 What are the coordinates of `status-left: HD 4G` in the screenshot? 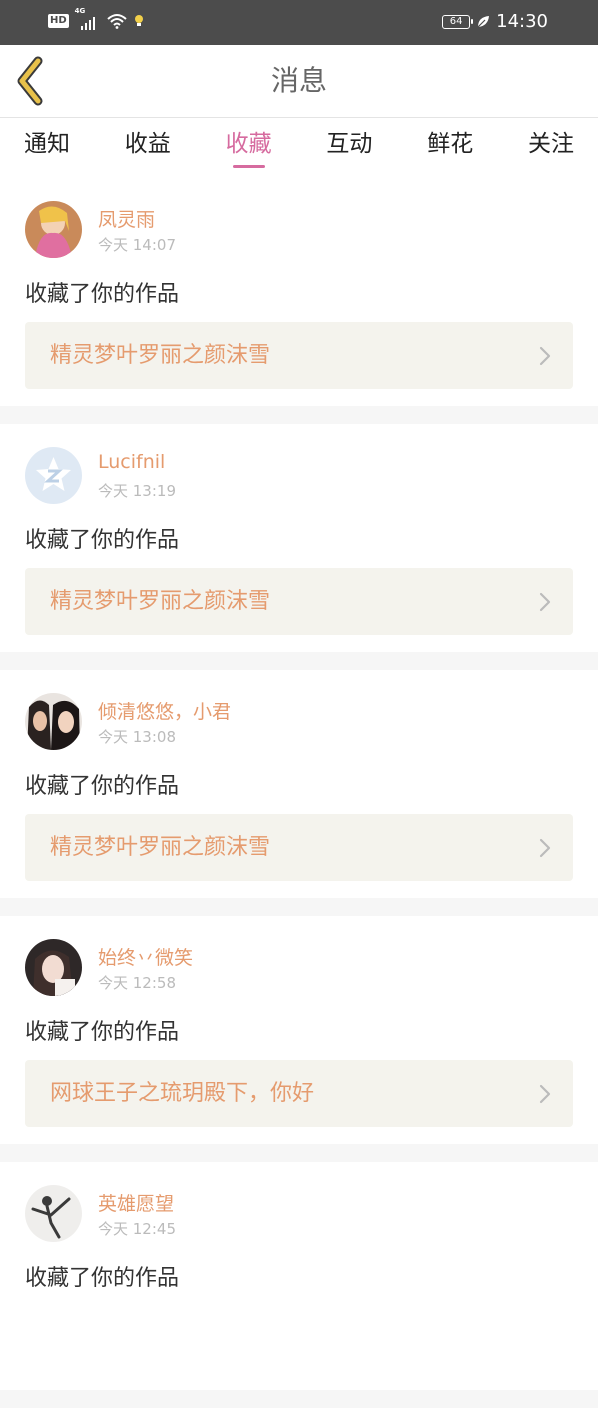 It's located at (96, 19).